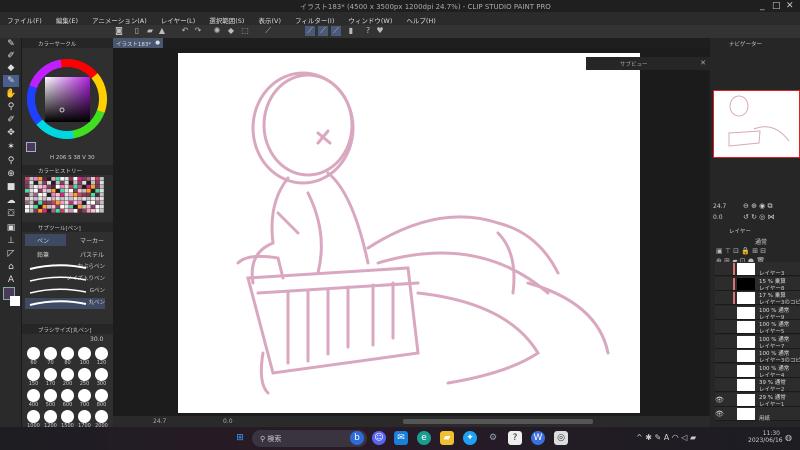 The height and width of the screenshot is (450, 800). I want to click on clip-studio-taskbar-icon: ?, so click(515, 438).